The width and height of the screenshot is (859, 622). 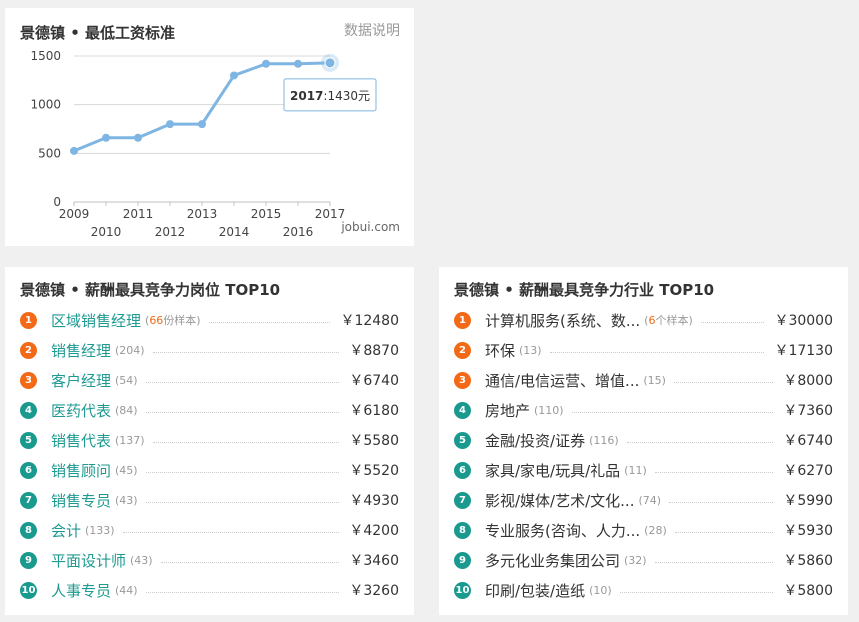 What do you see at coordinates (374, 411) in the screenshot?
I see `salary-value: ￥6180` at bounding box center [374, 411].